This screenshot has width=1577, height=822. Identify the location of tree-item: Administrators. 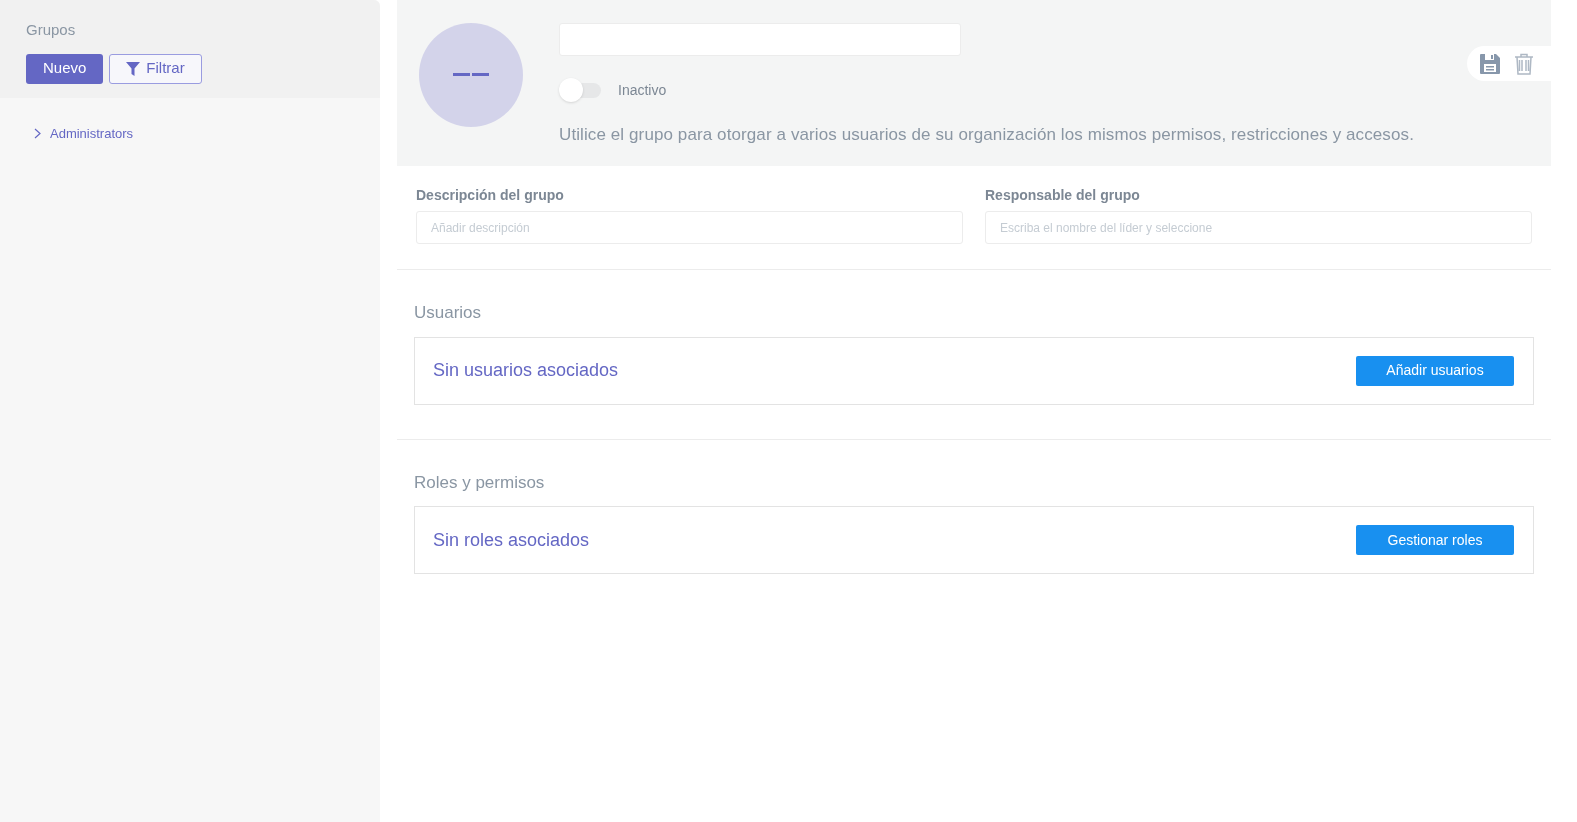
(92, 134).